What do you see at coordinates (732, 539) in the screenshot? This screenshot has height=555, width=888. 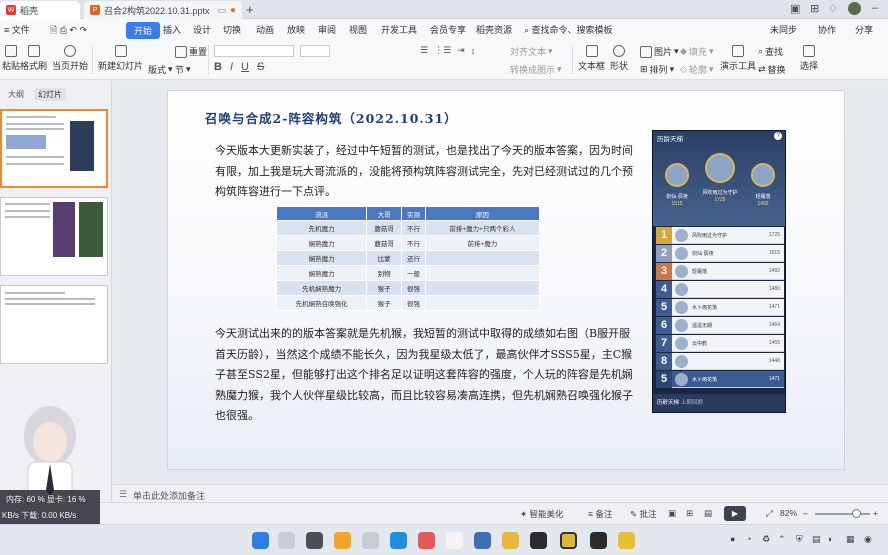 I see `tray-record-icon: ●` at bounding box center [732, 539].